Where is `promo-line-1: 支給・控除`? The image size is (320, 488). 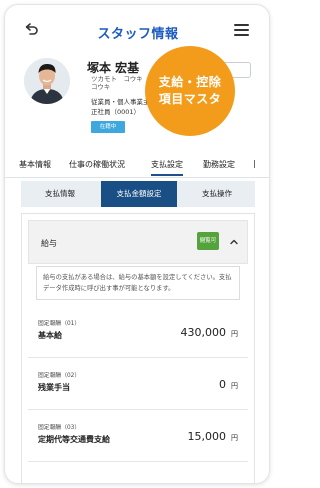
promo-line-1: 支給・控除 is located at coordinates (190, 82).